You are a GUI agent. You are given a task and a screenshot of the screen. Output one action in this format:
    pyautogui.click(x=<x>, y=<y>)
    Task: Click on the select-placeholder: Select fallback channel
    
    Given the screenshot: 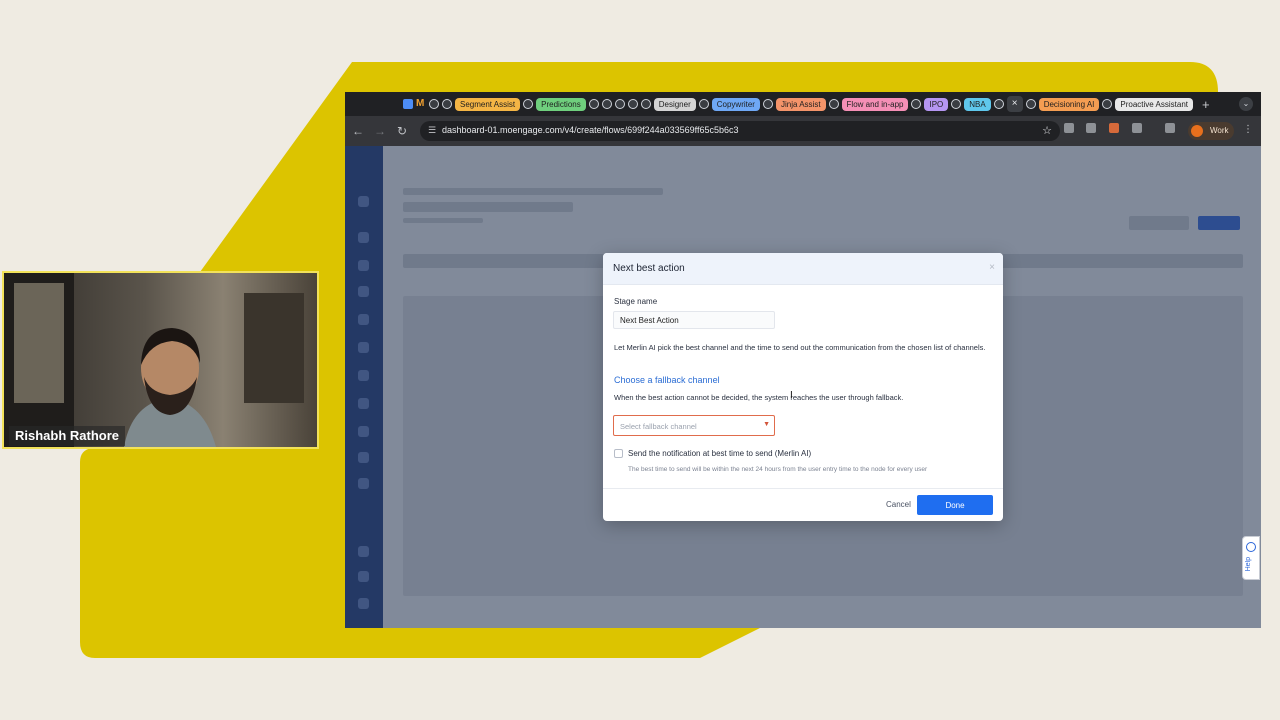 What is the action you would take?
    pyautogui.click(x=658, y=426)
    